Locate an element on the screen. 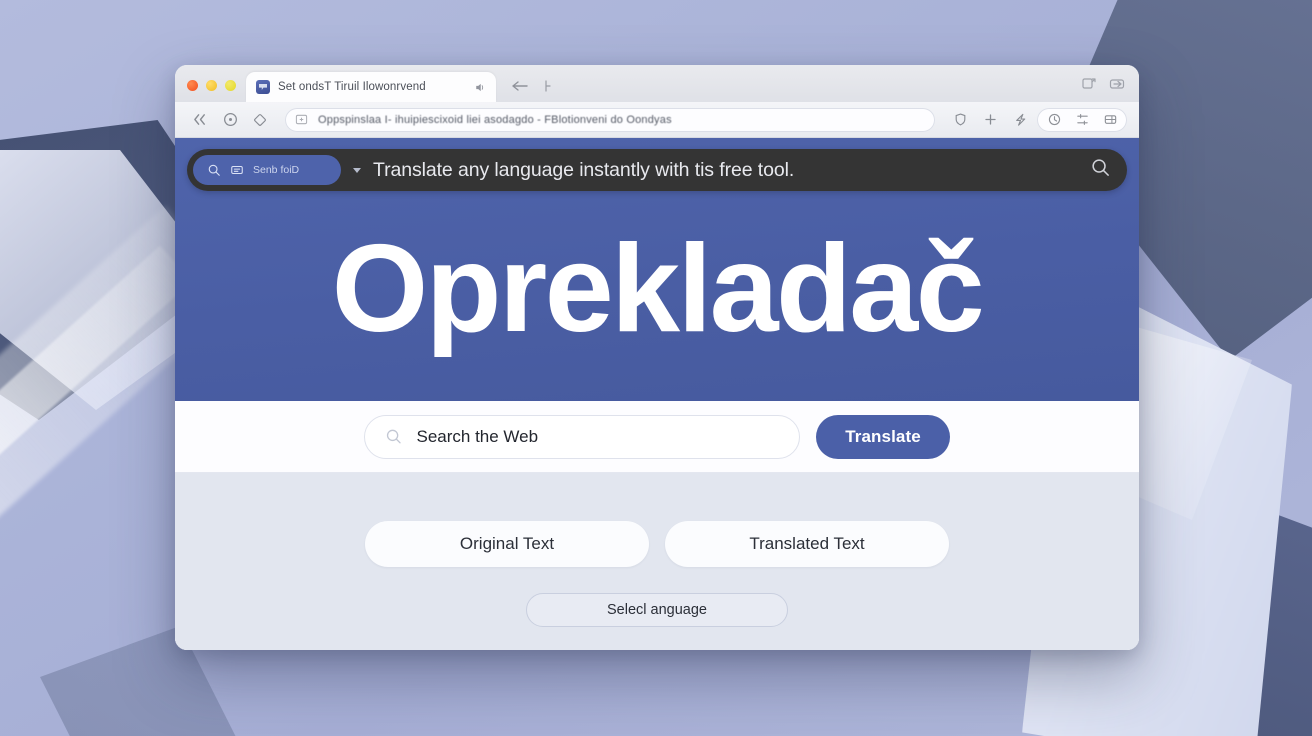  chevron-down-icon is located at coordinates (357, 170).